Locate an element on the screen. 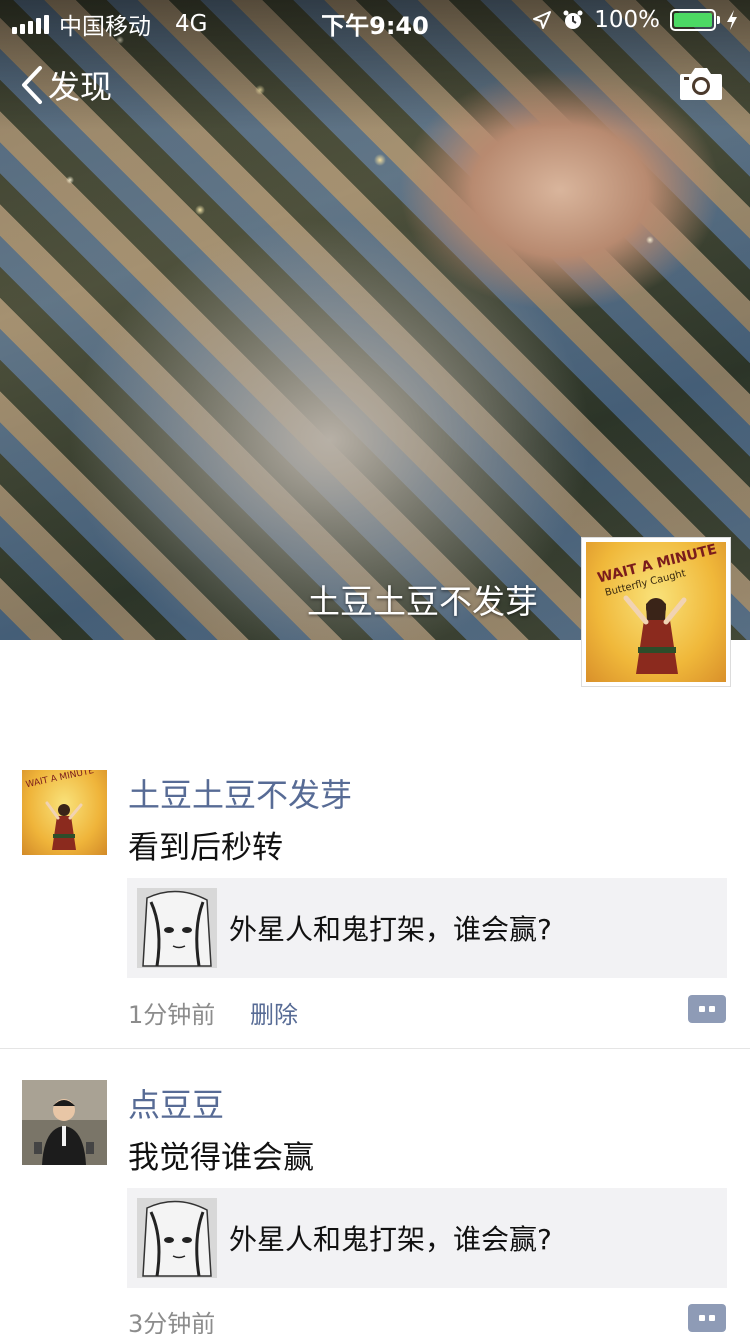  post-text: 我觉得谁会赢 is located at coordinates (221, 1158).